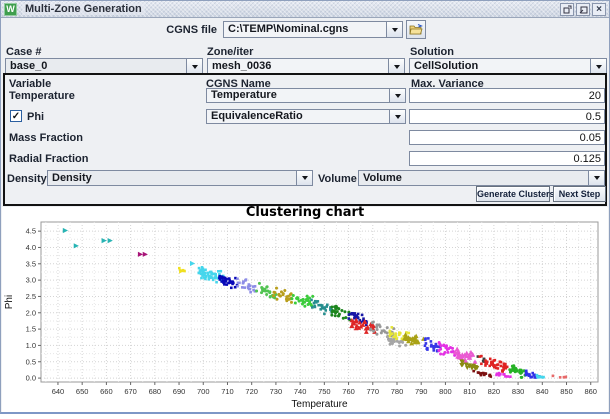 Image resolution: width=610 pixels, height=419 pixels. I want to click on row-label-temperature: Temperature, so click(42, 96).